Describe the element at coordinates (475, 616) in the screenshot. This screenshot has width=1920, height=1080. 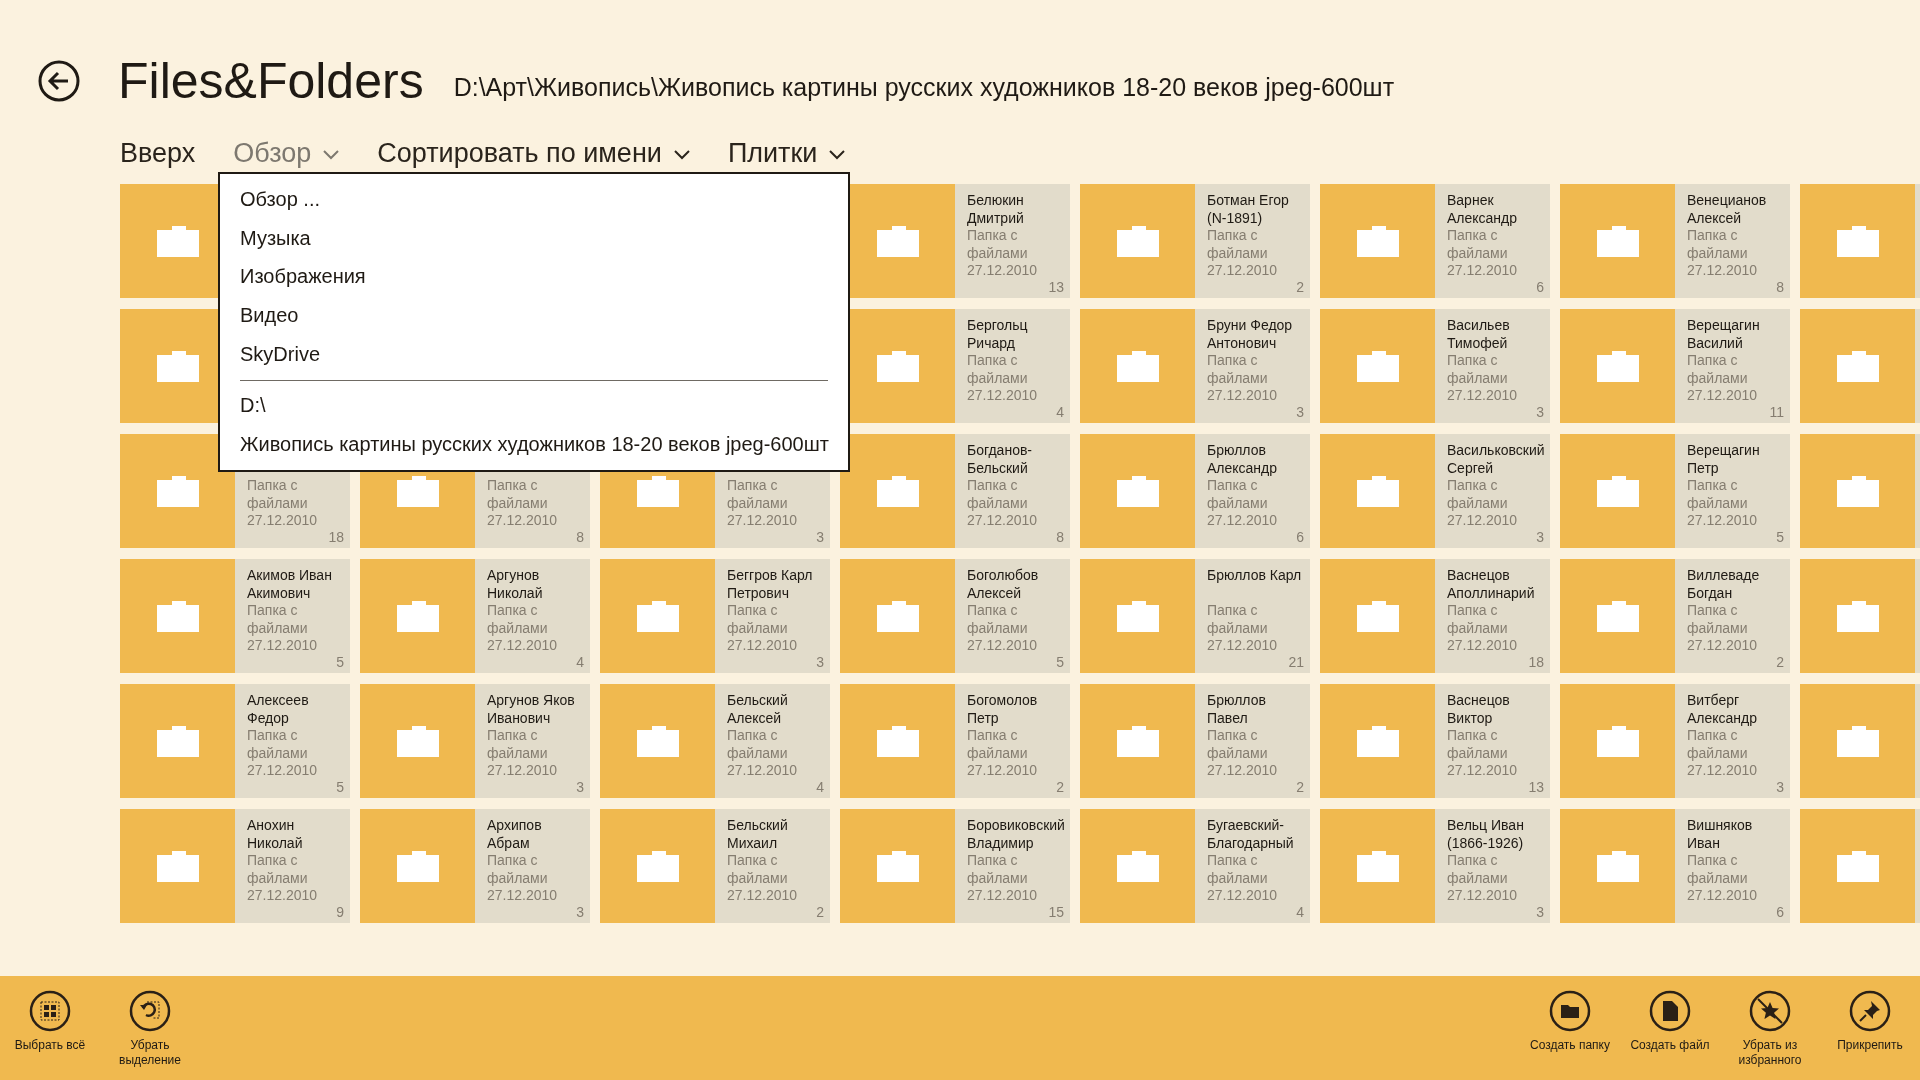
I see `folder-tile: Аргунов Николай Папка с файлами 27.12.2010 4` at that location.